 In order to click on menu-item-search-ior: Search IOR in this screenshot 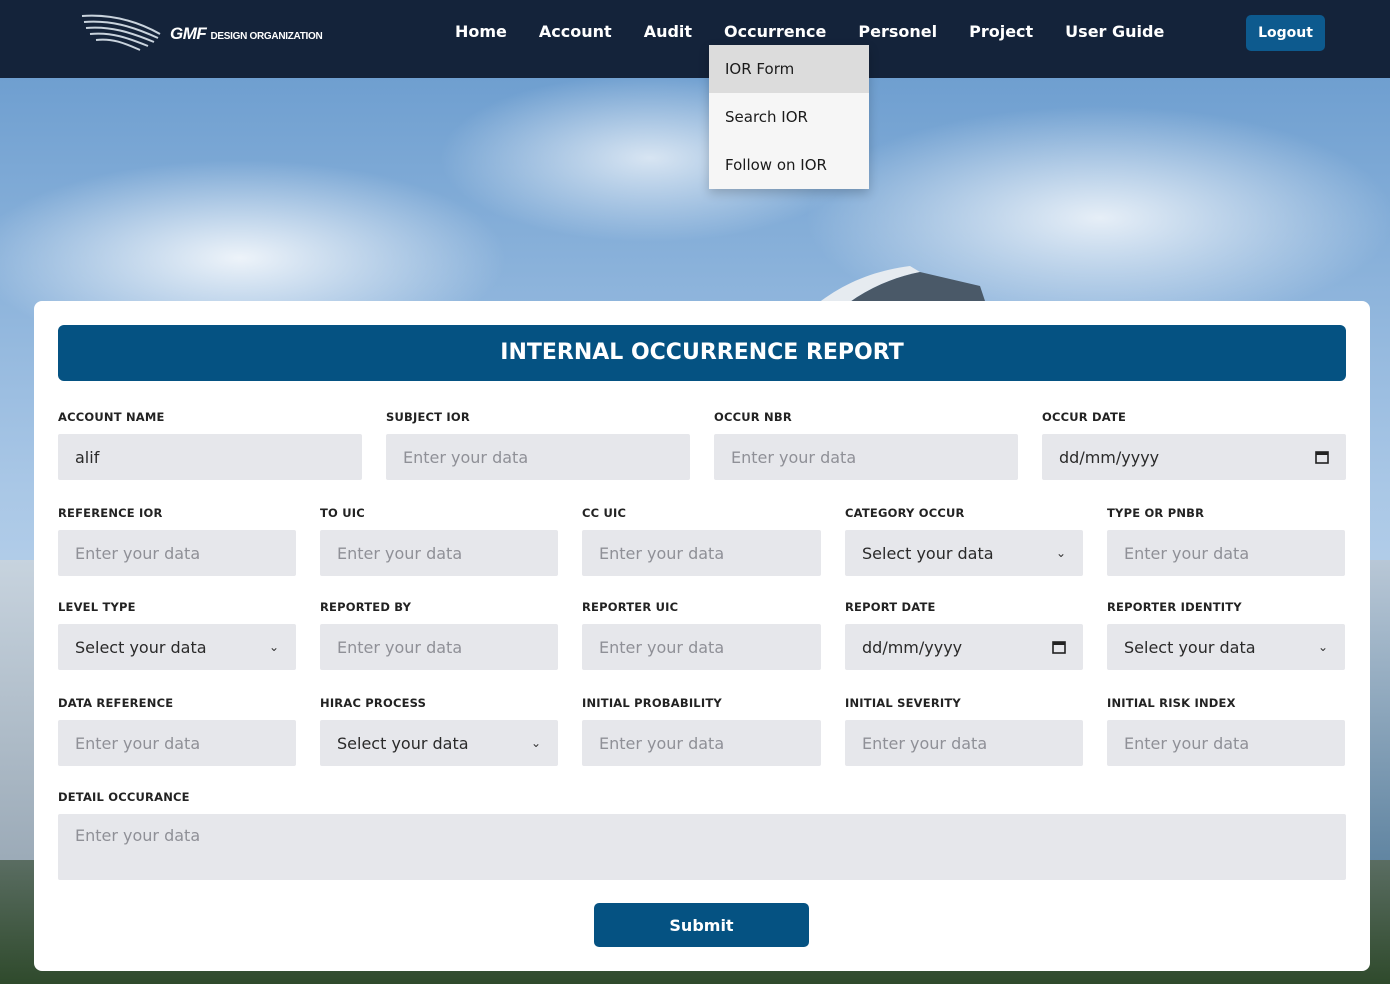, I will do `click(789, 117)`.